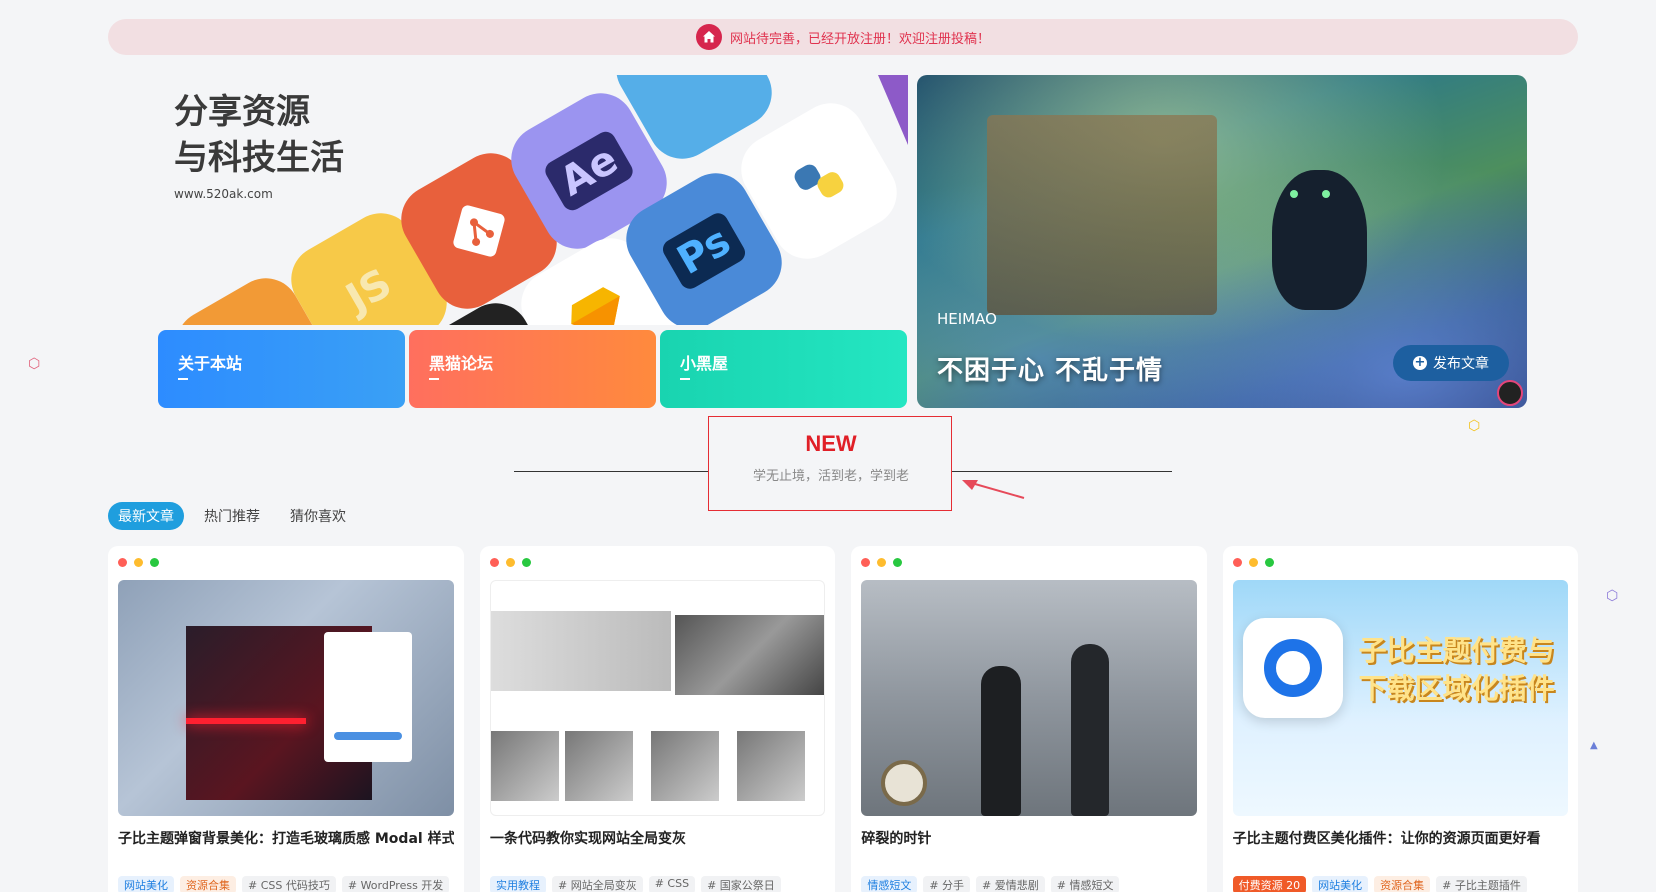  Describe the element at coordinates (533, 200) in the screenshot. I see `hero-banner-left: 分享资源 与科技生活 www.520ak.com JS Ae Ps` at that location.